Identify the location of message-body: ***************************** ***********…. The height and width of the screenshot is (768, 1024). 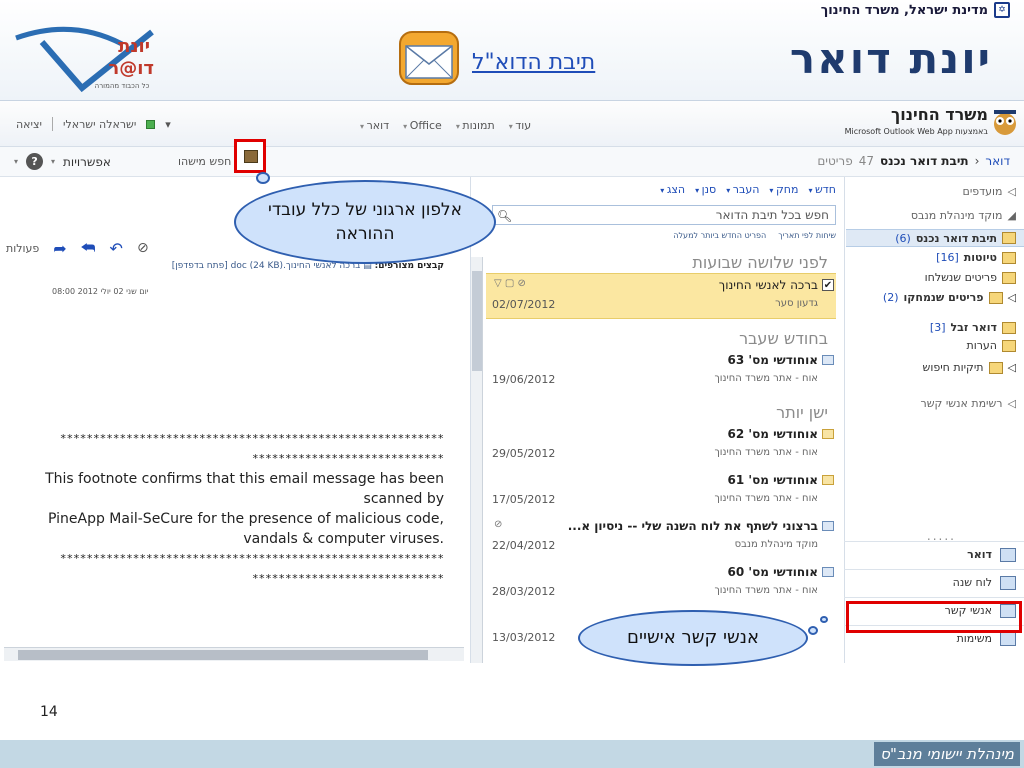
(242, 509).